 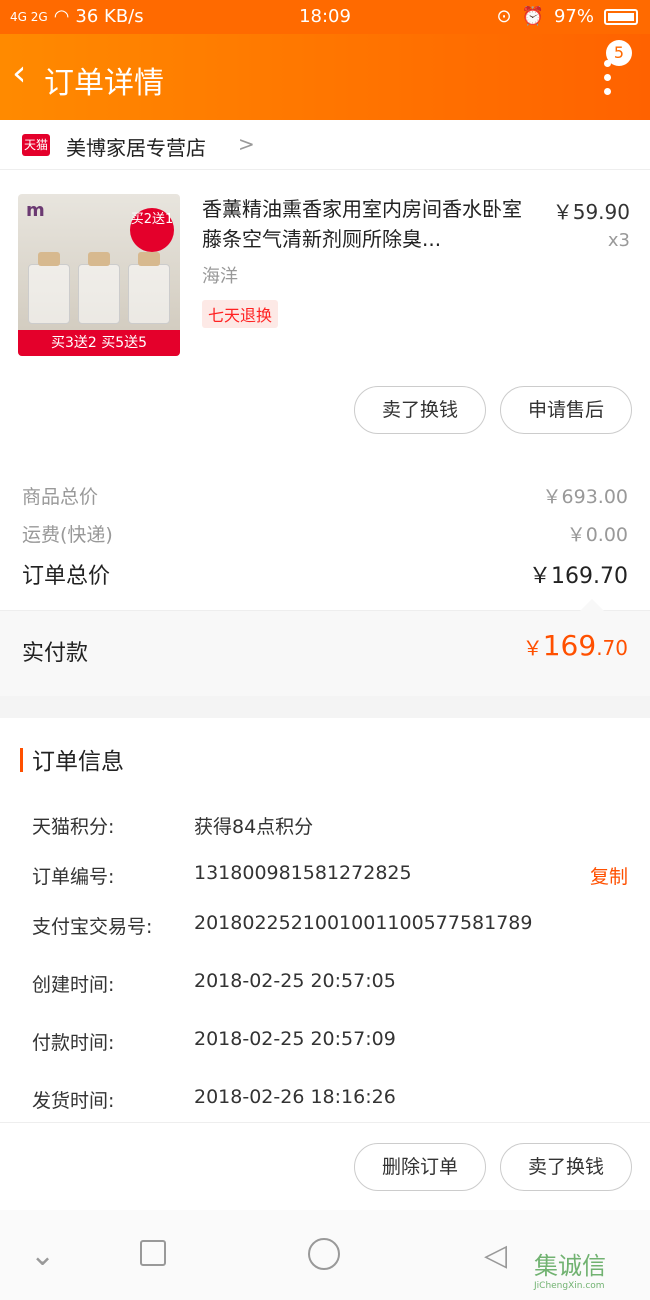 I want to click on shipping-value: ￥0.00, so click(x=597, y=535).